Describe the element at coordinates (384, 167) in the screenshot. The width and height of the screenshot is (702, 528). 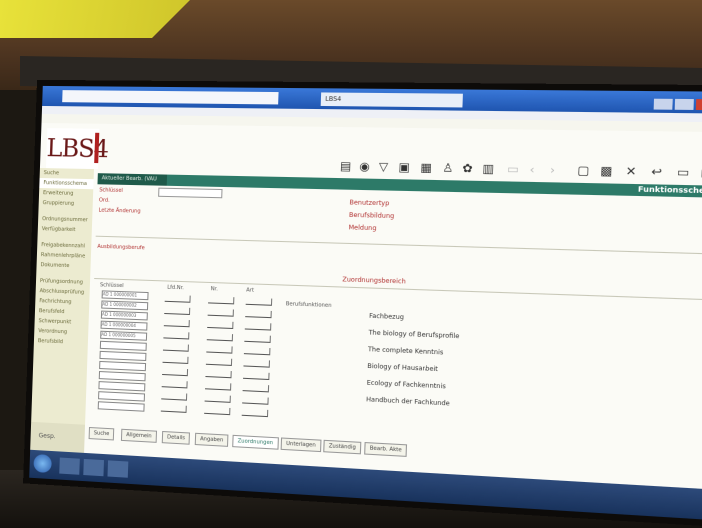
I see `filter-icon: ▽` at that location.